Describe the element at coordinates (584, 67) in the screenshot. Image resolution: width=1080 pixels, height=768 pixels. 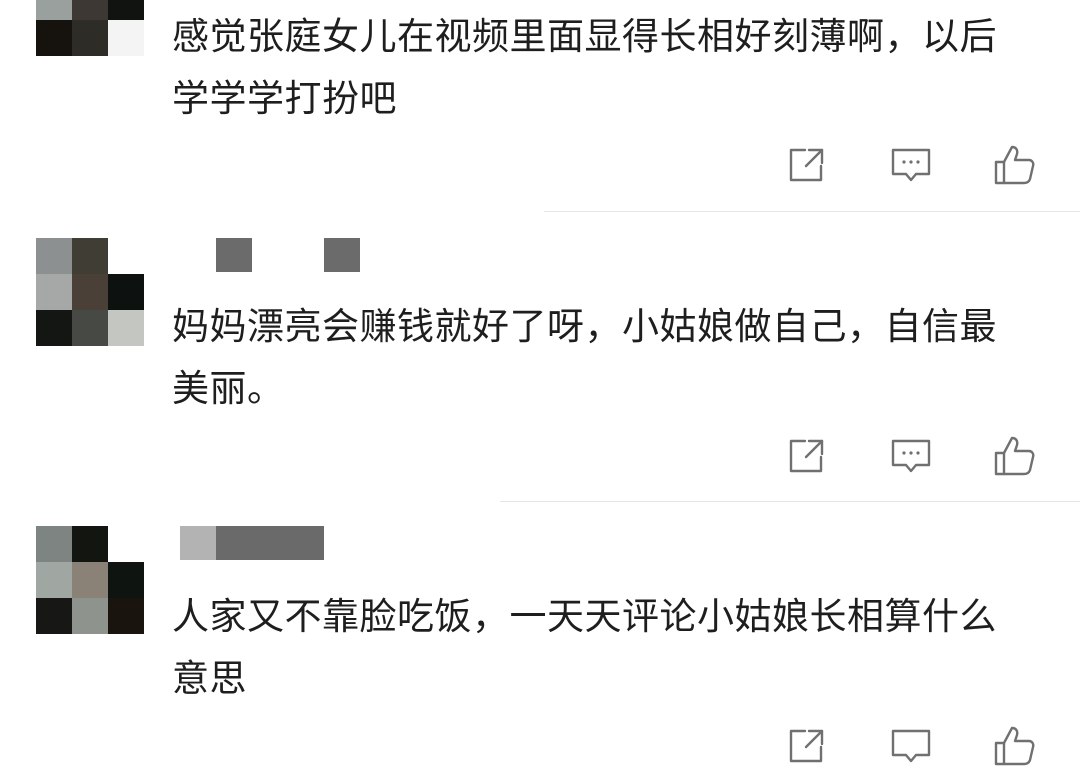
I see `comment-text: 感觉张庭女儿在视频里面显得长相好刻薄啊，以后学学学打扮吧` at that location.